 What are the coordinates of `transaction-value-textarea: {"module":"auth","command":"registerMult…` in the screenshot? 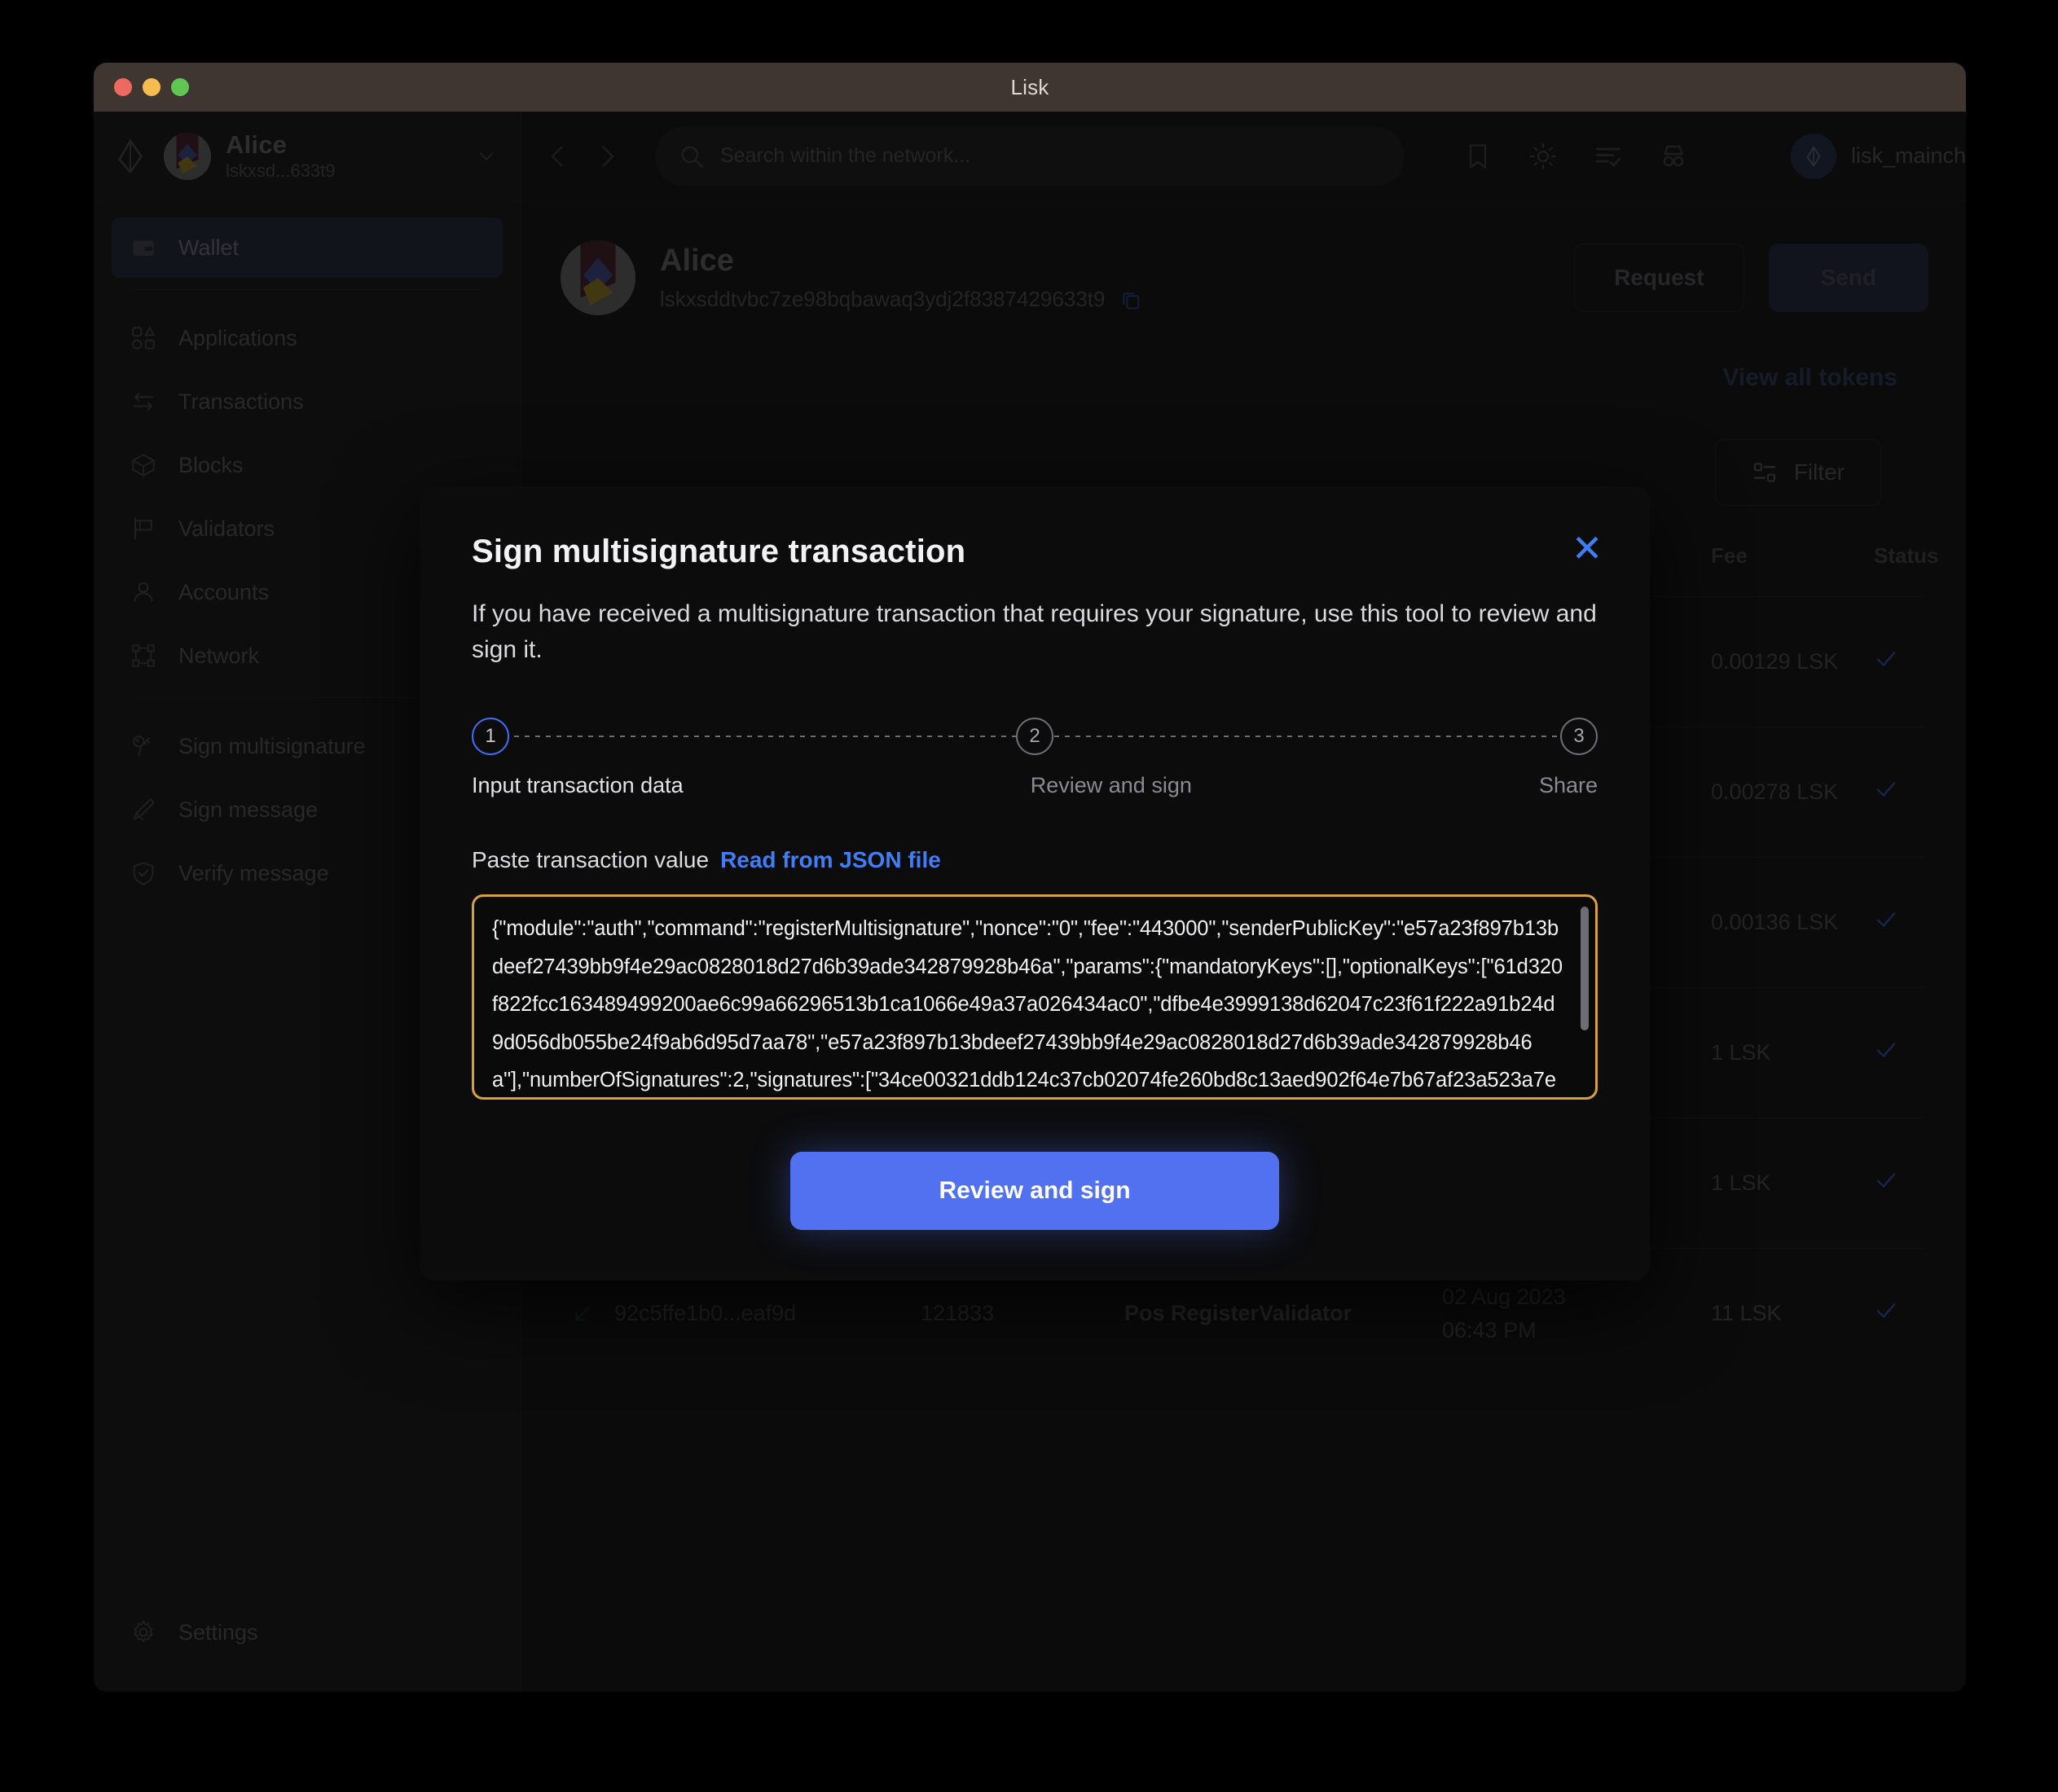 It's located at (1035, 997).